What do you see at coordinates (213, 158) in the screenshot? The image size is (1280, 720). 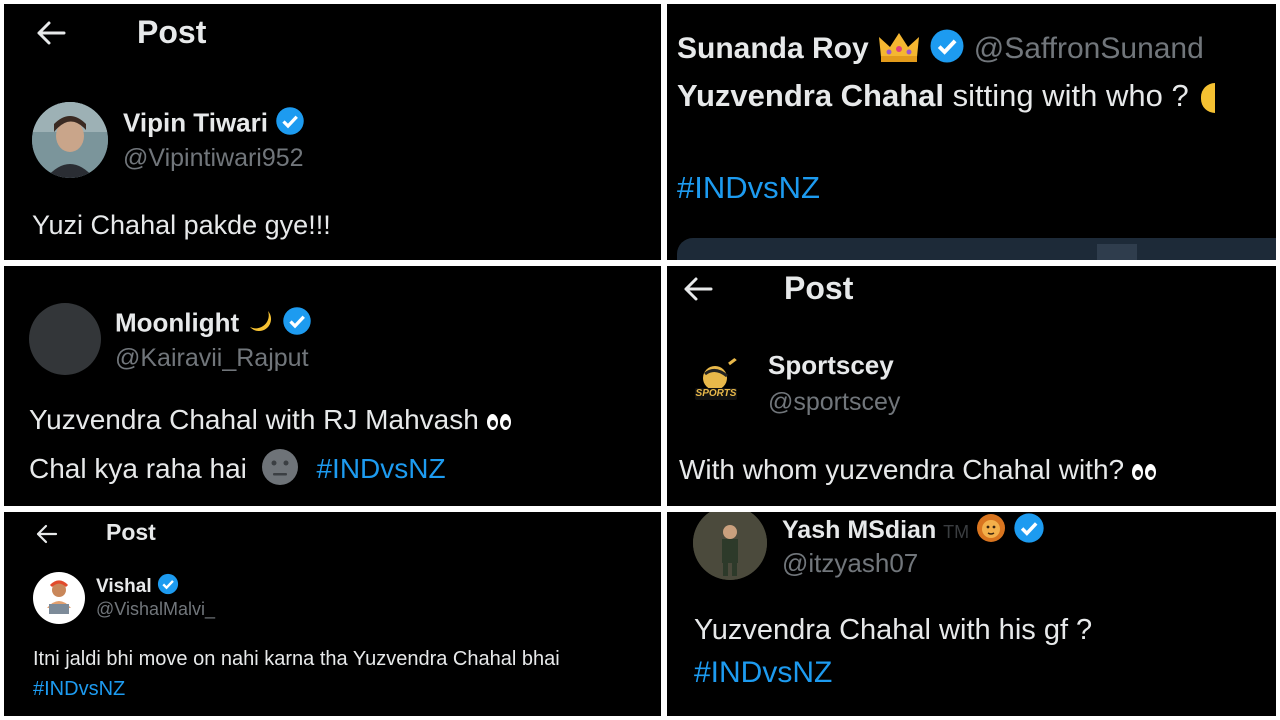 I see `user-handle: @Vipintiwari952` at bounding box center [213, 158].